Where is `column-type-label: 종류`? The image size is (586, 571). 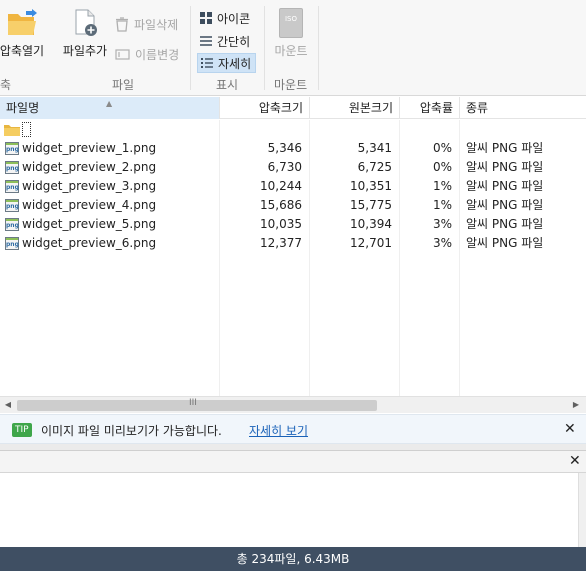 column-type-label: 종류 is located at coordinates (477, 108).